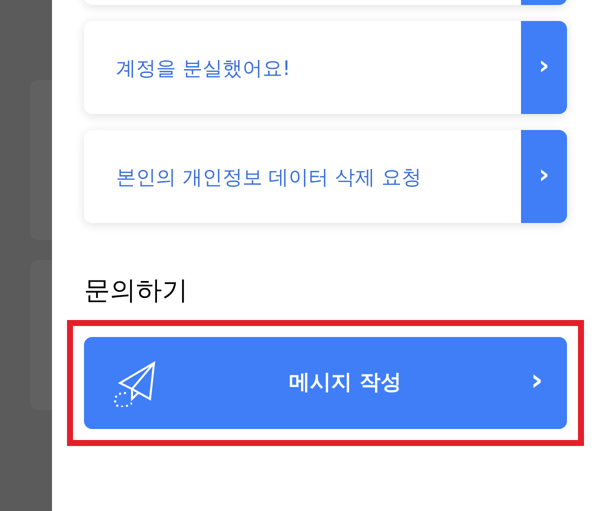  Describe the element at coordinates (325, 67) in the screenshot. I see `faq-card: 계정을 분실했어요! ›` at that location.